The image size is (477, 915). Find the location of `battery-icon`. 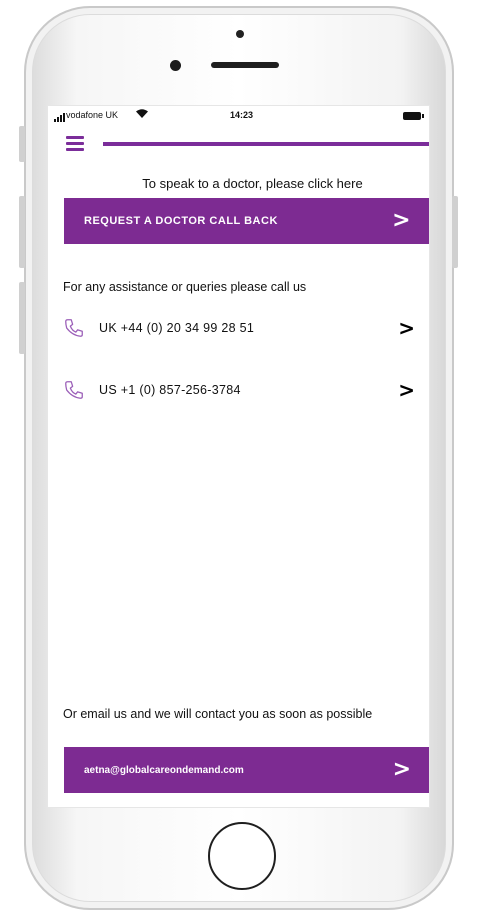

battery-icon is located at coordinates (413, 116).